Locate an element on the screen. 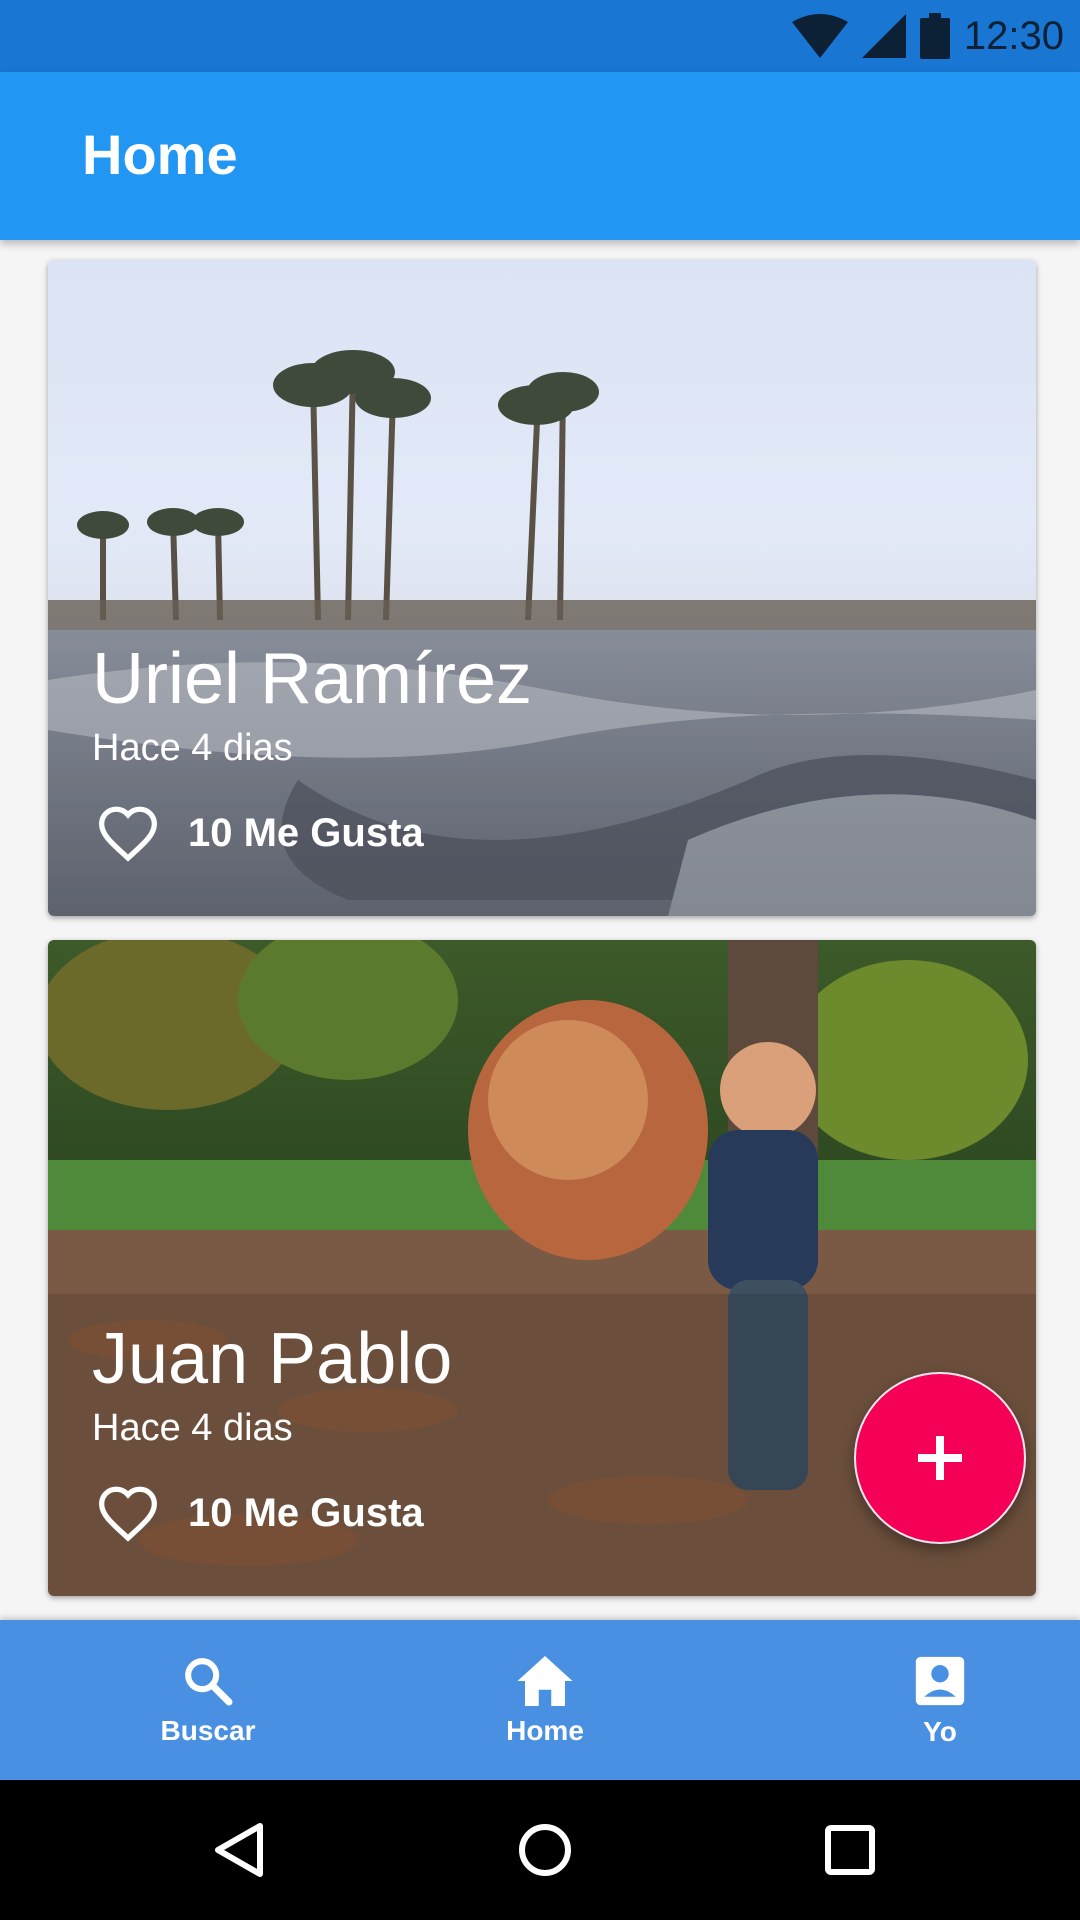 This screenshot has height=1920, width=1080. nav-item-buscar: Buscar is located at coordinates (208, 1700).